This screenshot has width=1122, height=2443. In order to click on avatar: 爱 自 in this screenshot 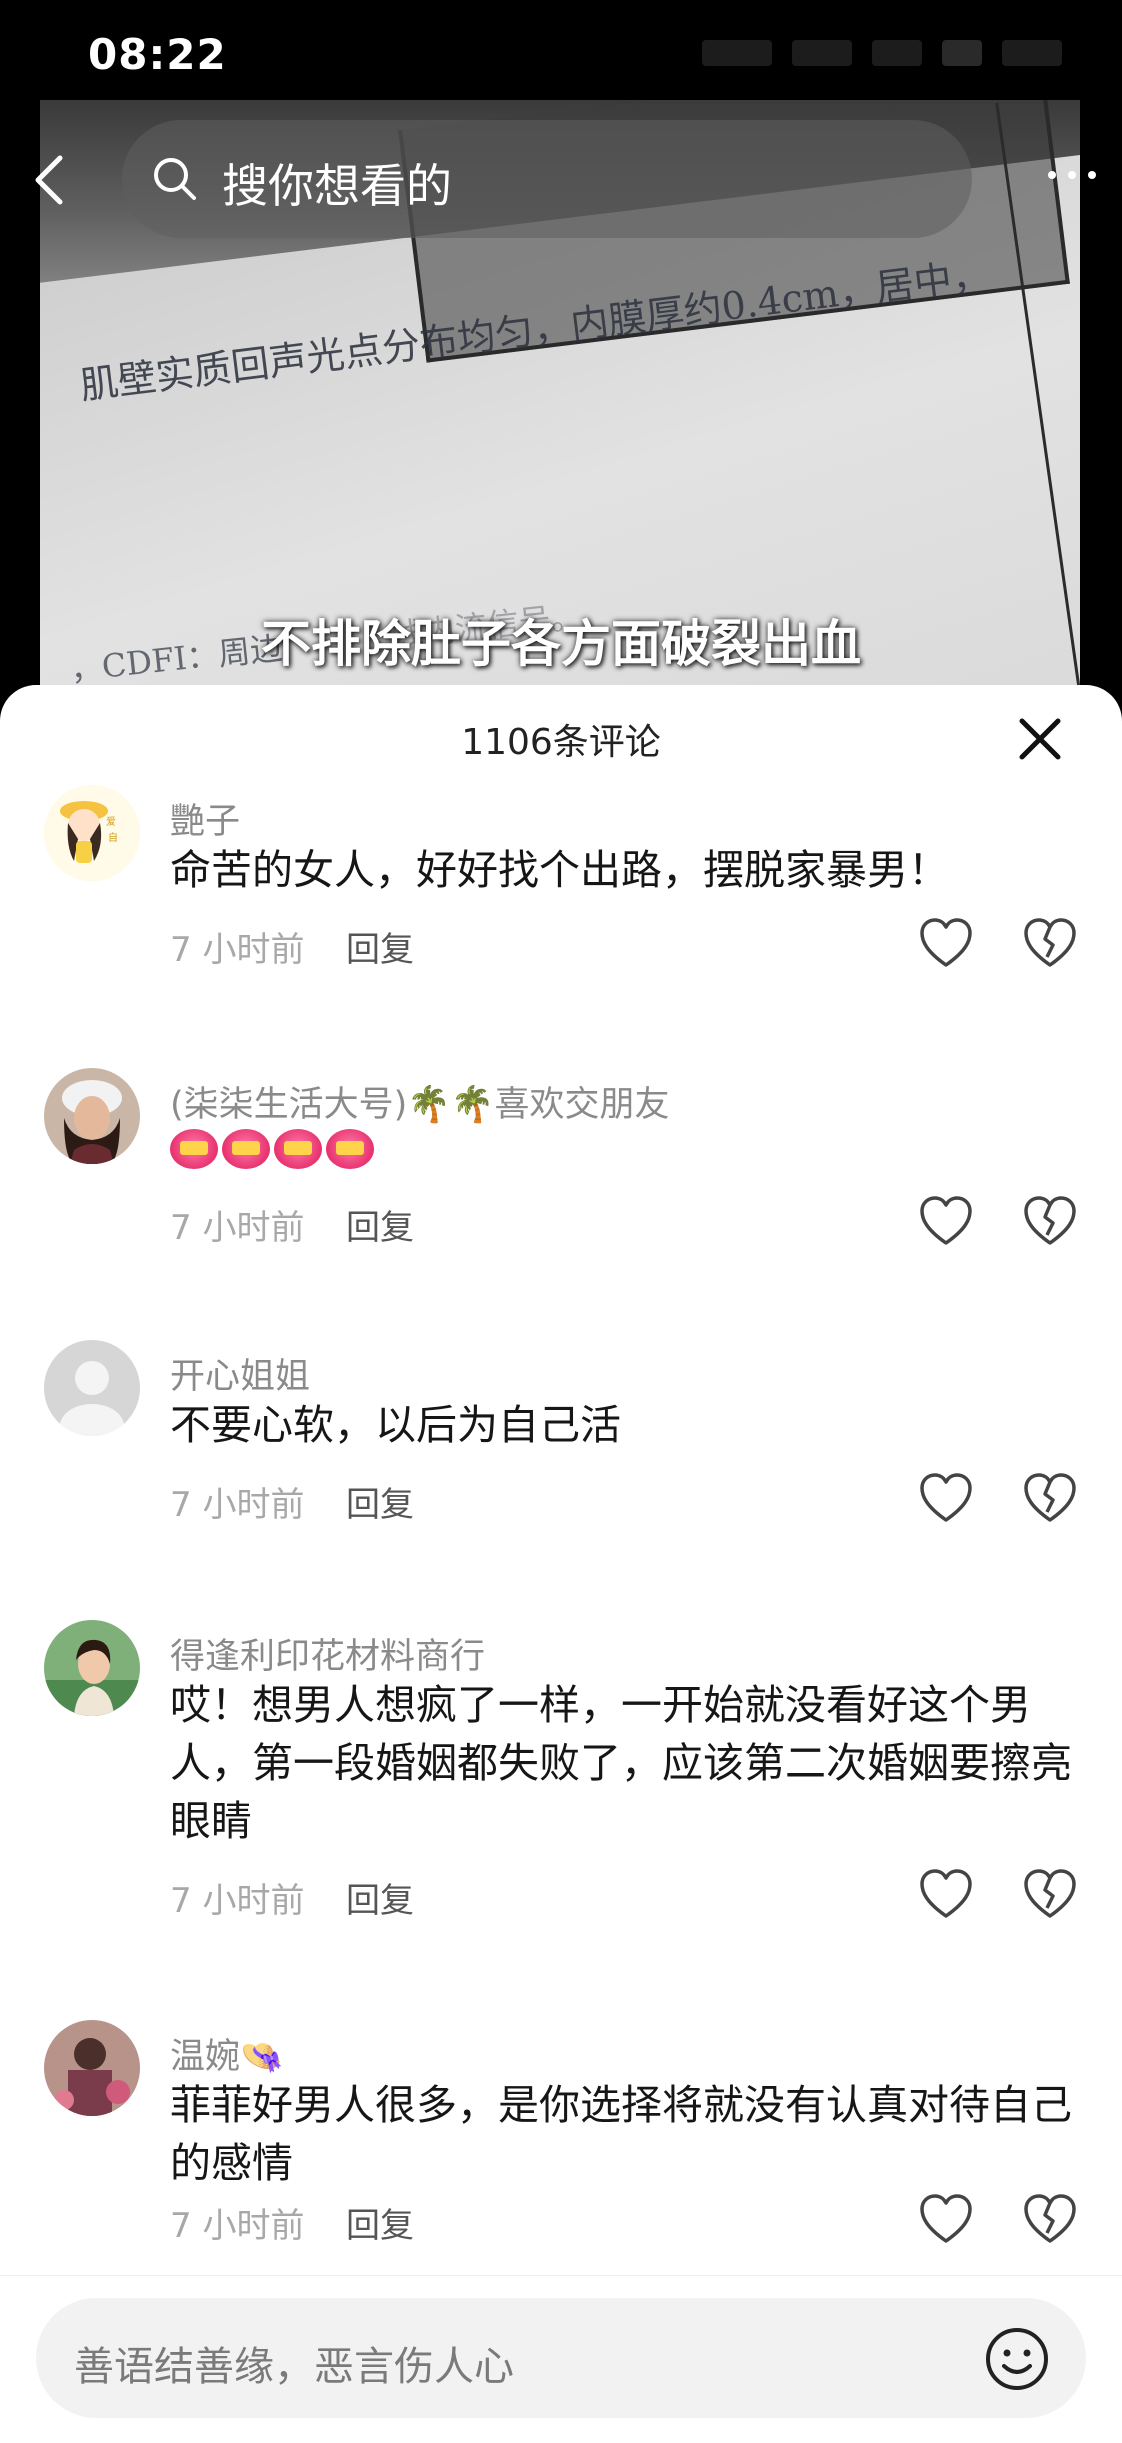, I will do `click(92, 833)`.